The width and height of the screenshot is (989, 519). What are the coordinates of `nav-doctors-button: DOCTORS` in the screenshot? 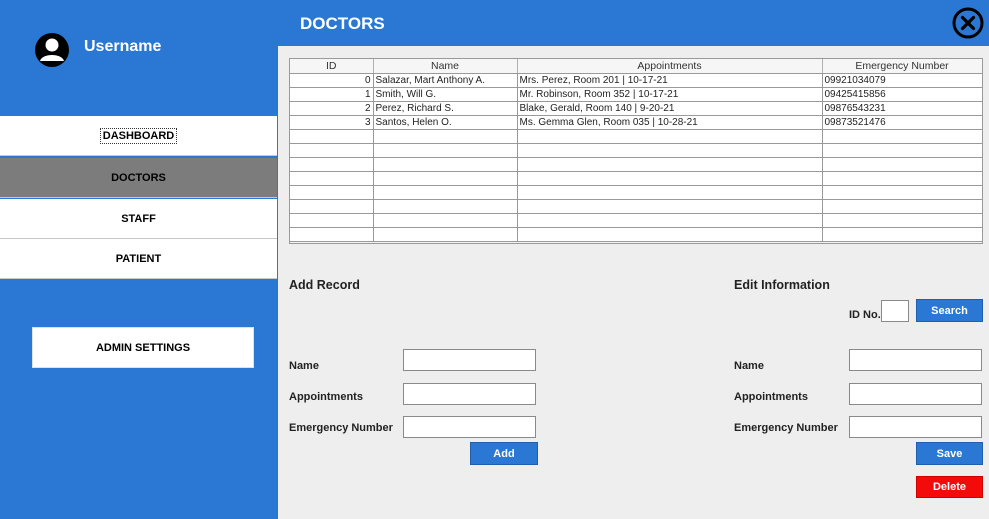 It's located at (138, 178).